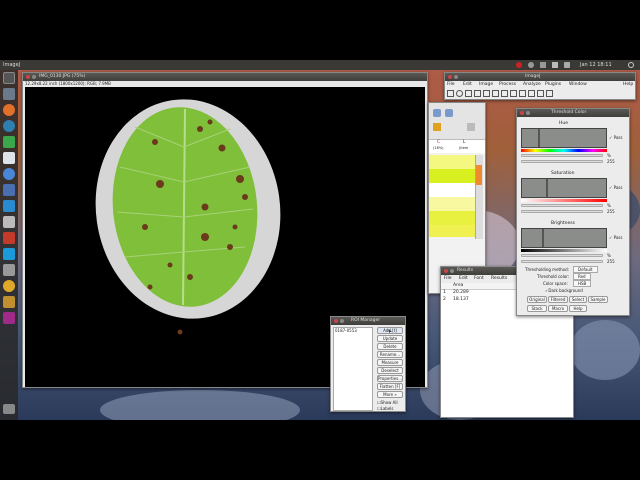  Describe the element at coordinates (353, 369) in the screenshot. I see `roi-list: 0187-0553` at that location.